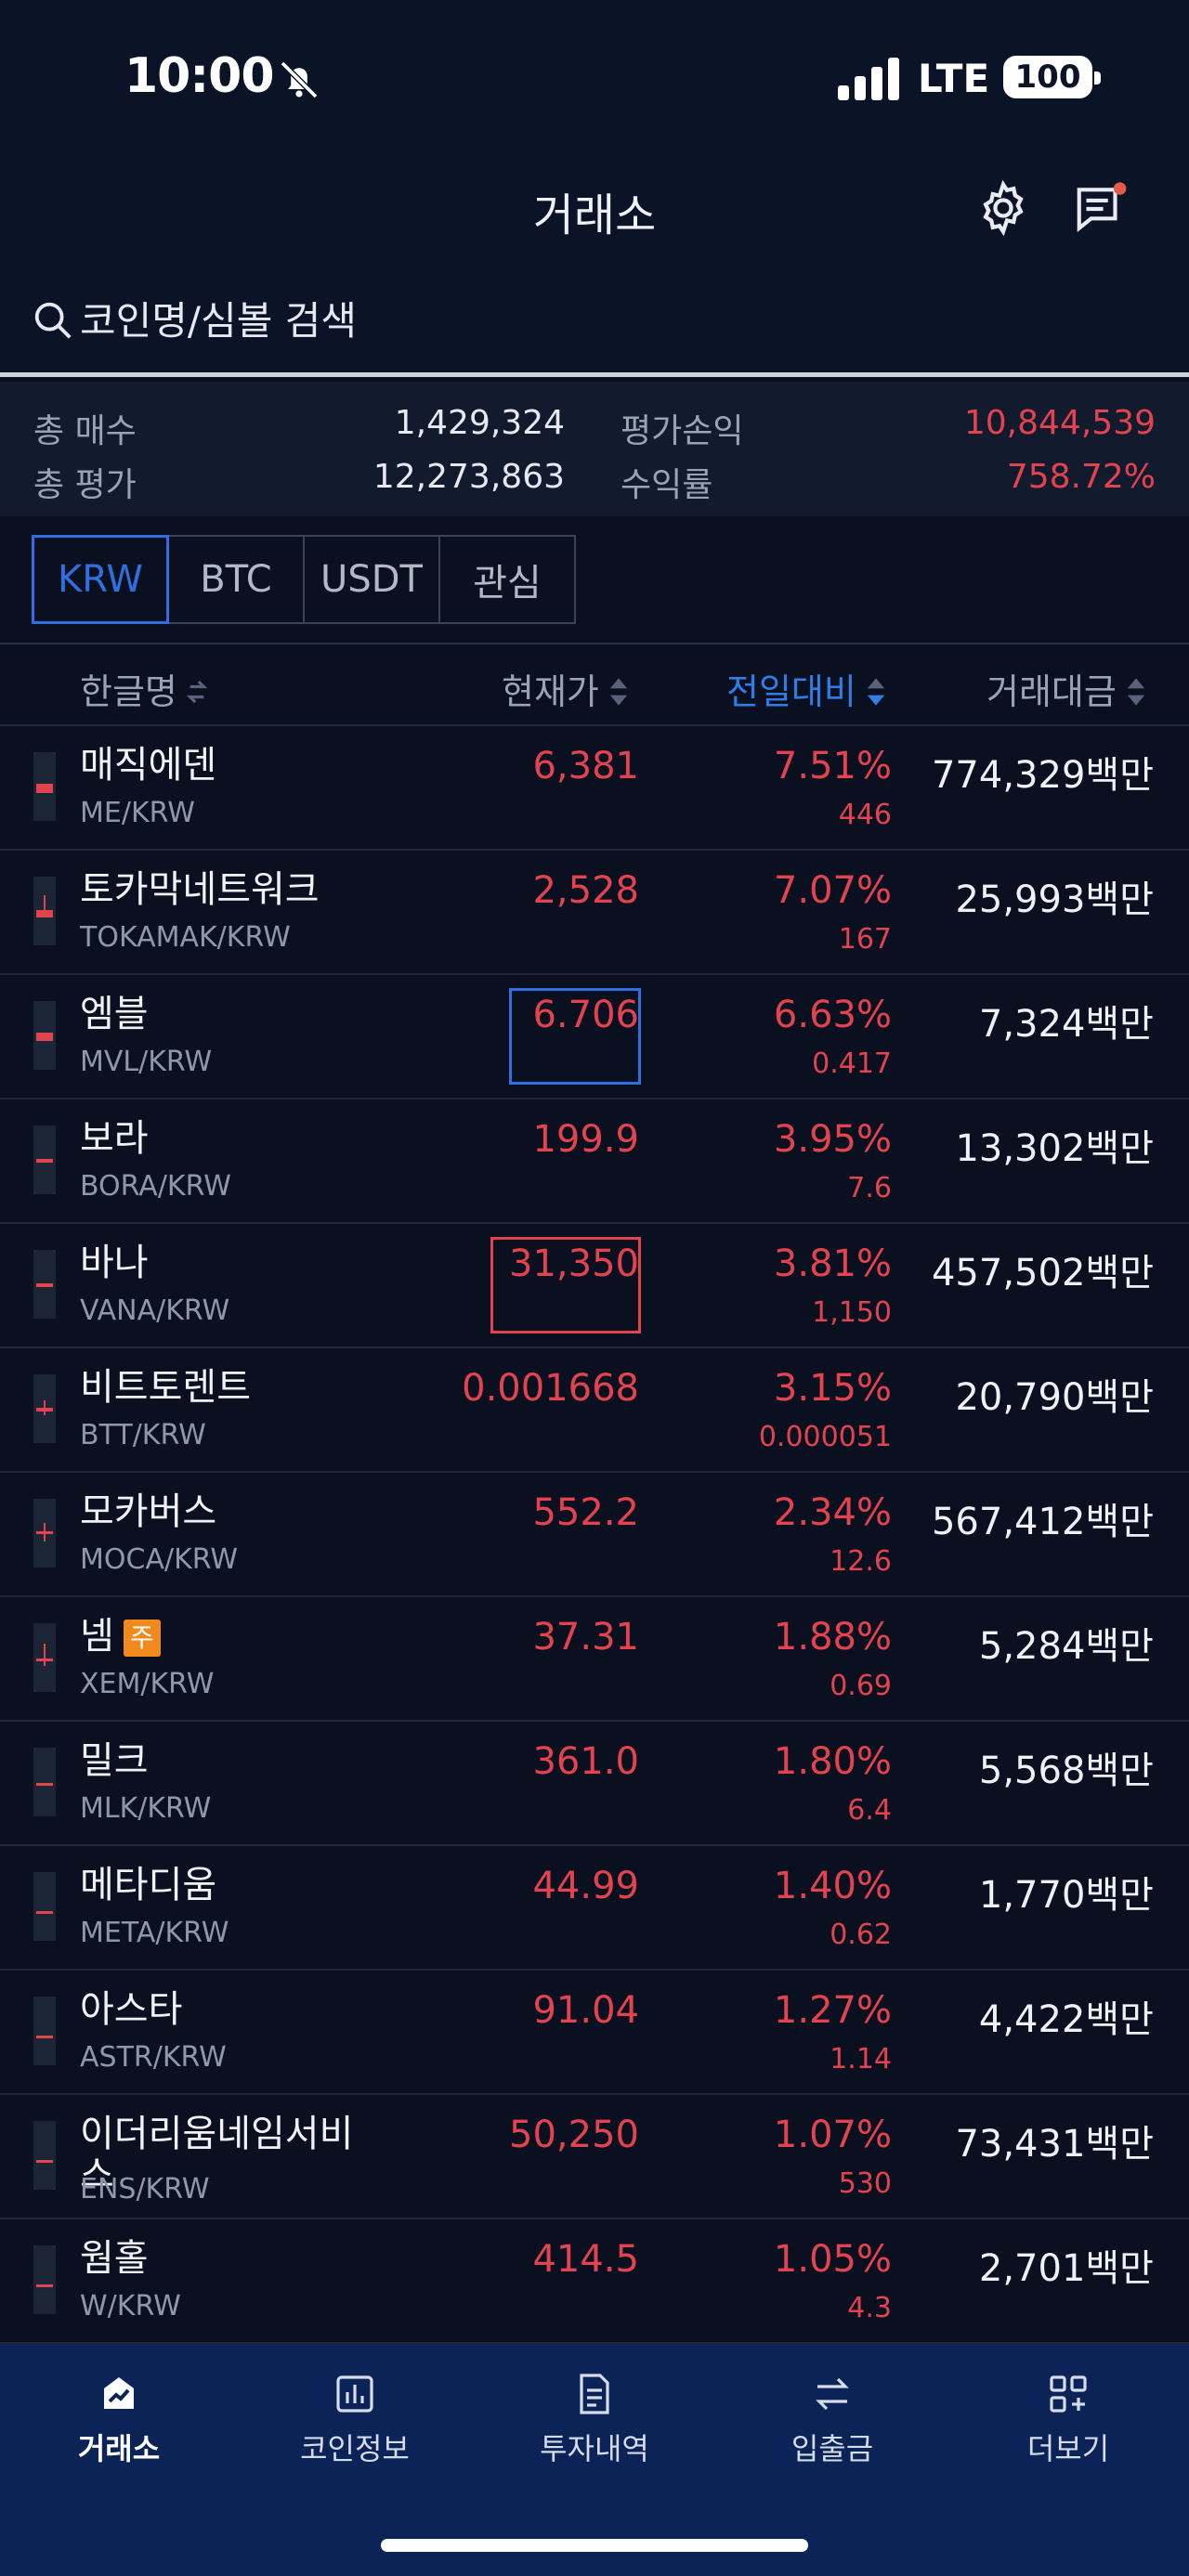  I want to click on coin-price: 50,250, so click(574, 2135).